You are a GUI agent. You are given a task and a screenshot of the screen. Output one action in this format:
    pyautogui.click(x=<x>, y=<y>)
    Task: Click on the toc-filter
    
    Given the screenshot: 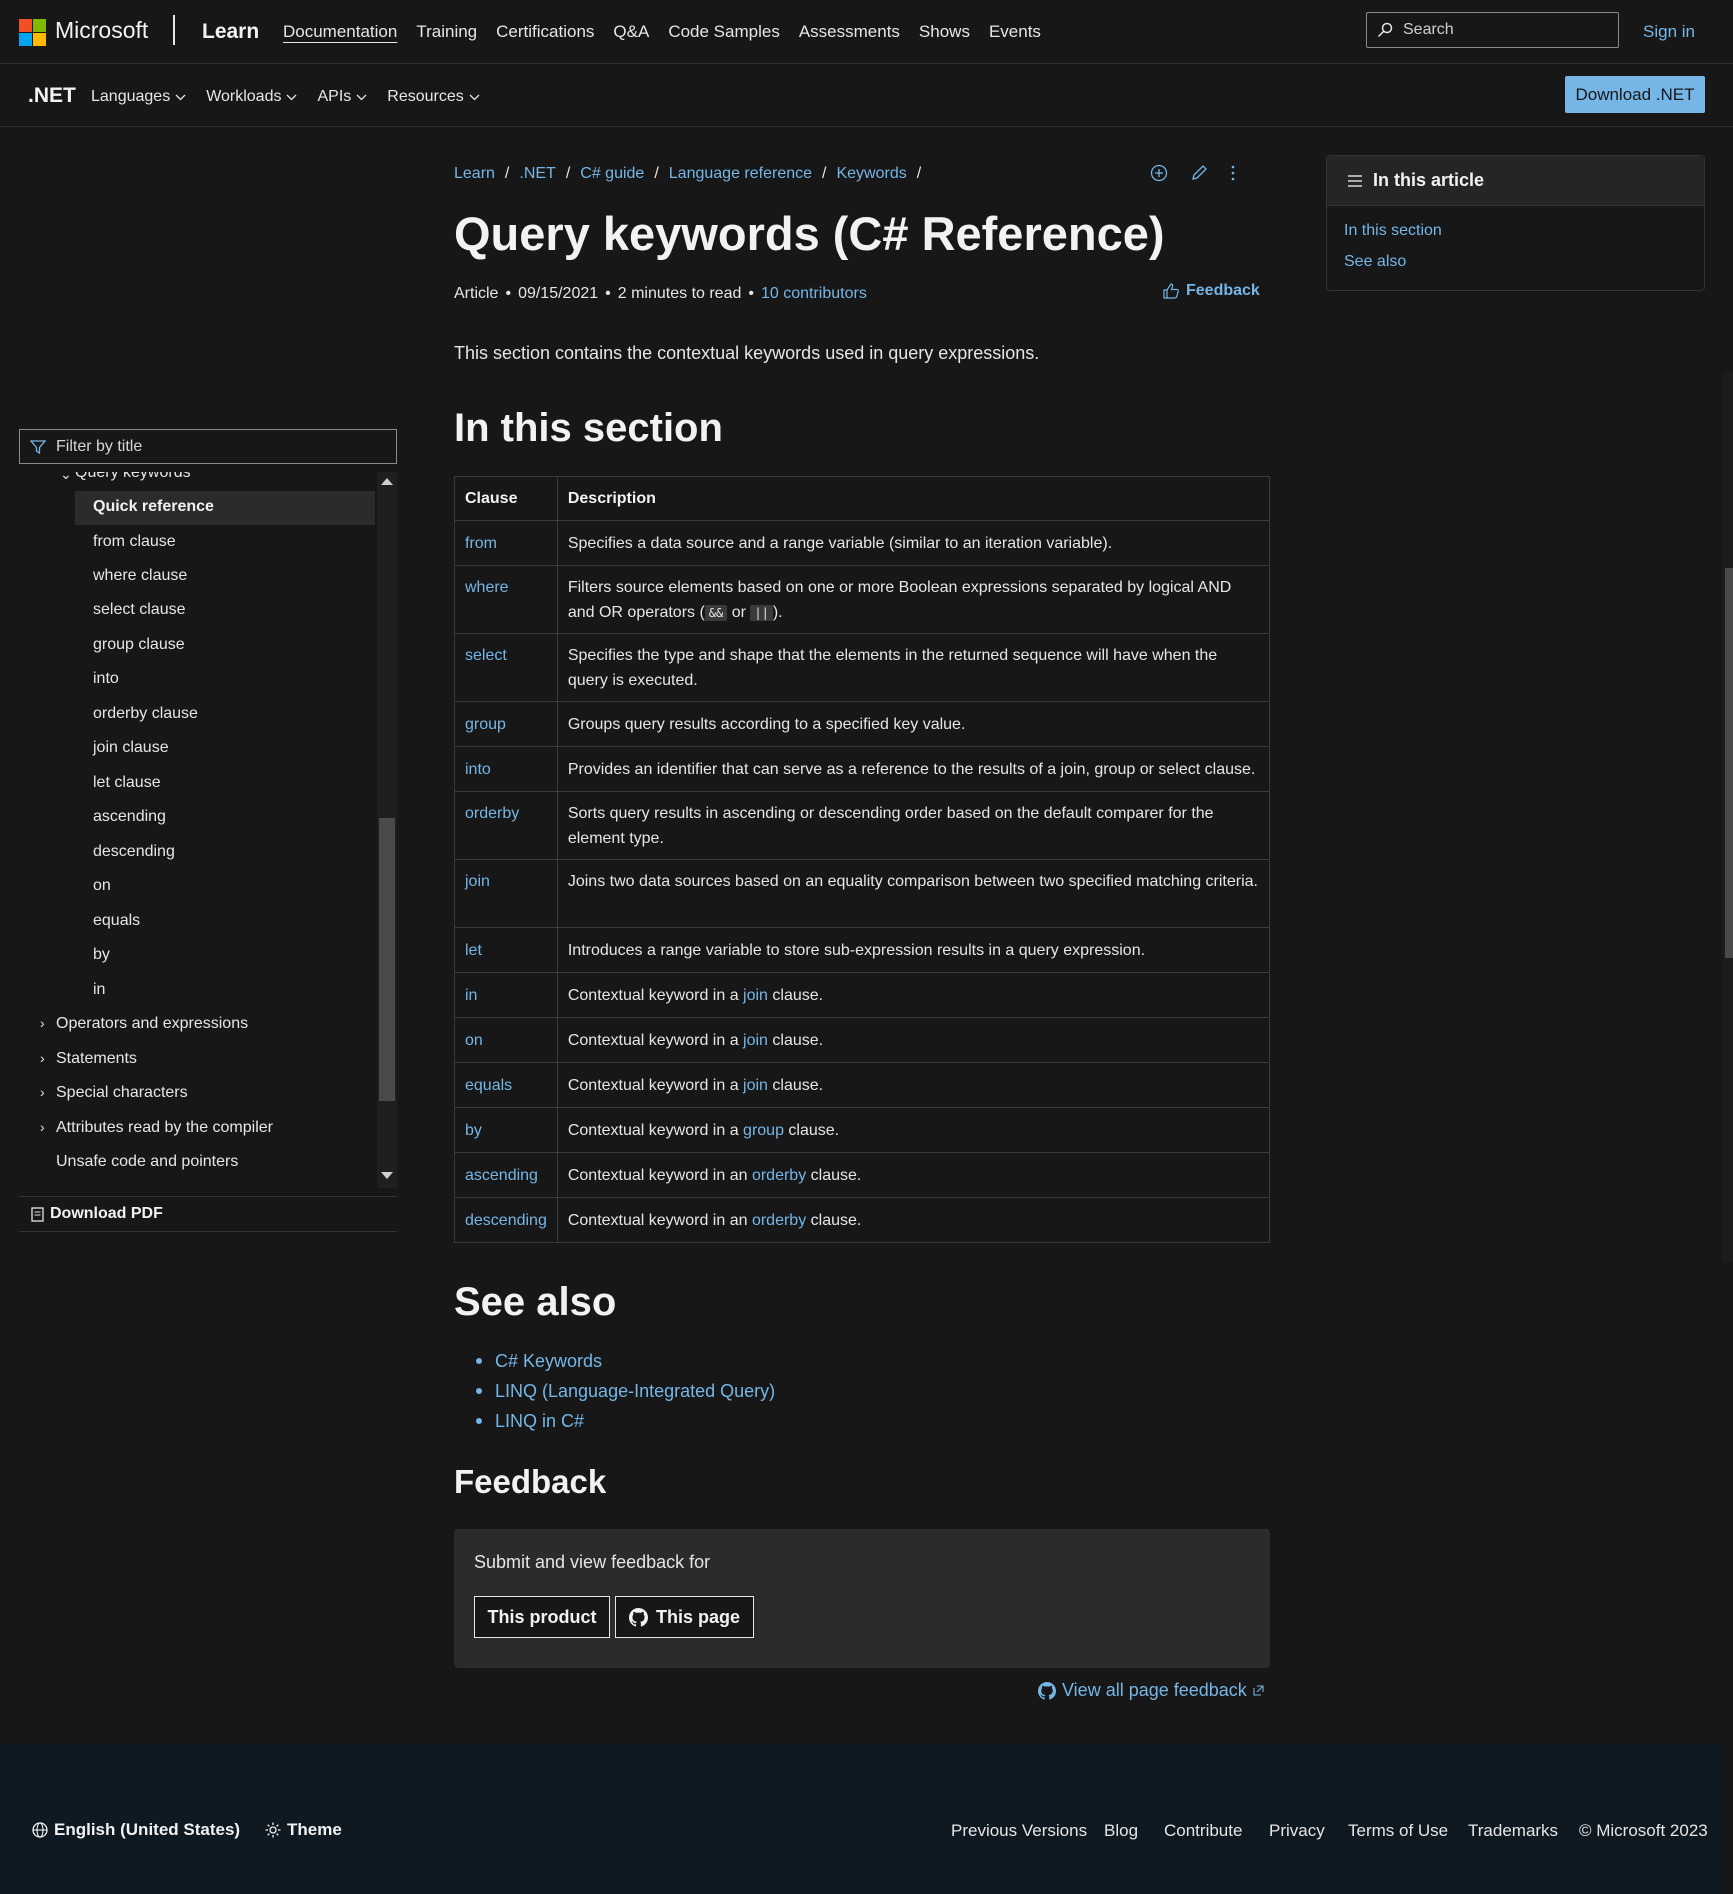 What is the action you would take?
    pyautogui.click(x=208, y=446)
    